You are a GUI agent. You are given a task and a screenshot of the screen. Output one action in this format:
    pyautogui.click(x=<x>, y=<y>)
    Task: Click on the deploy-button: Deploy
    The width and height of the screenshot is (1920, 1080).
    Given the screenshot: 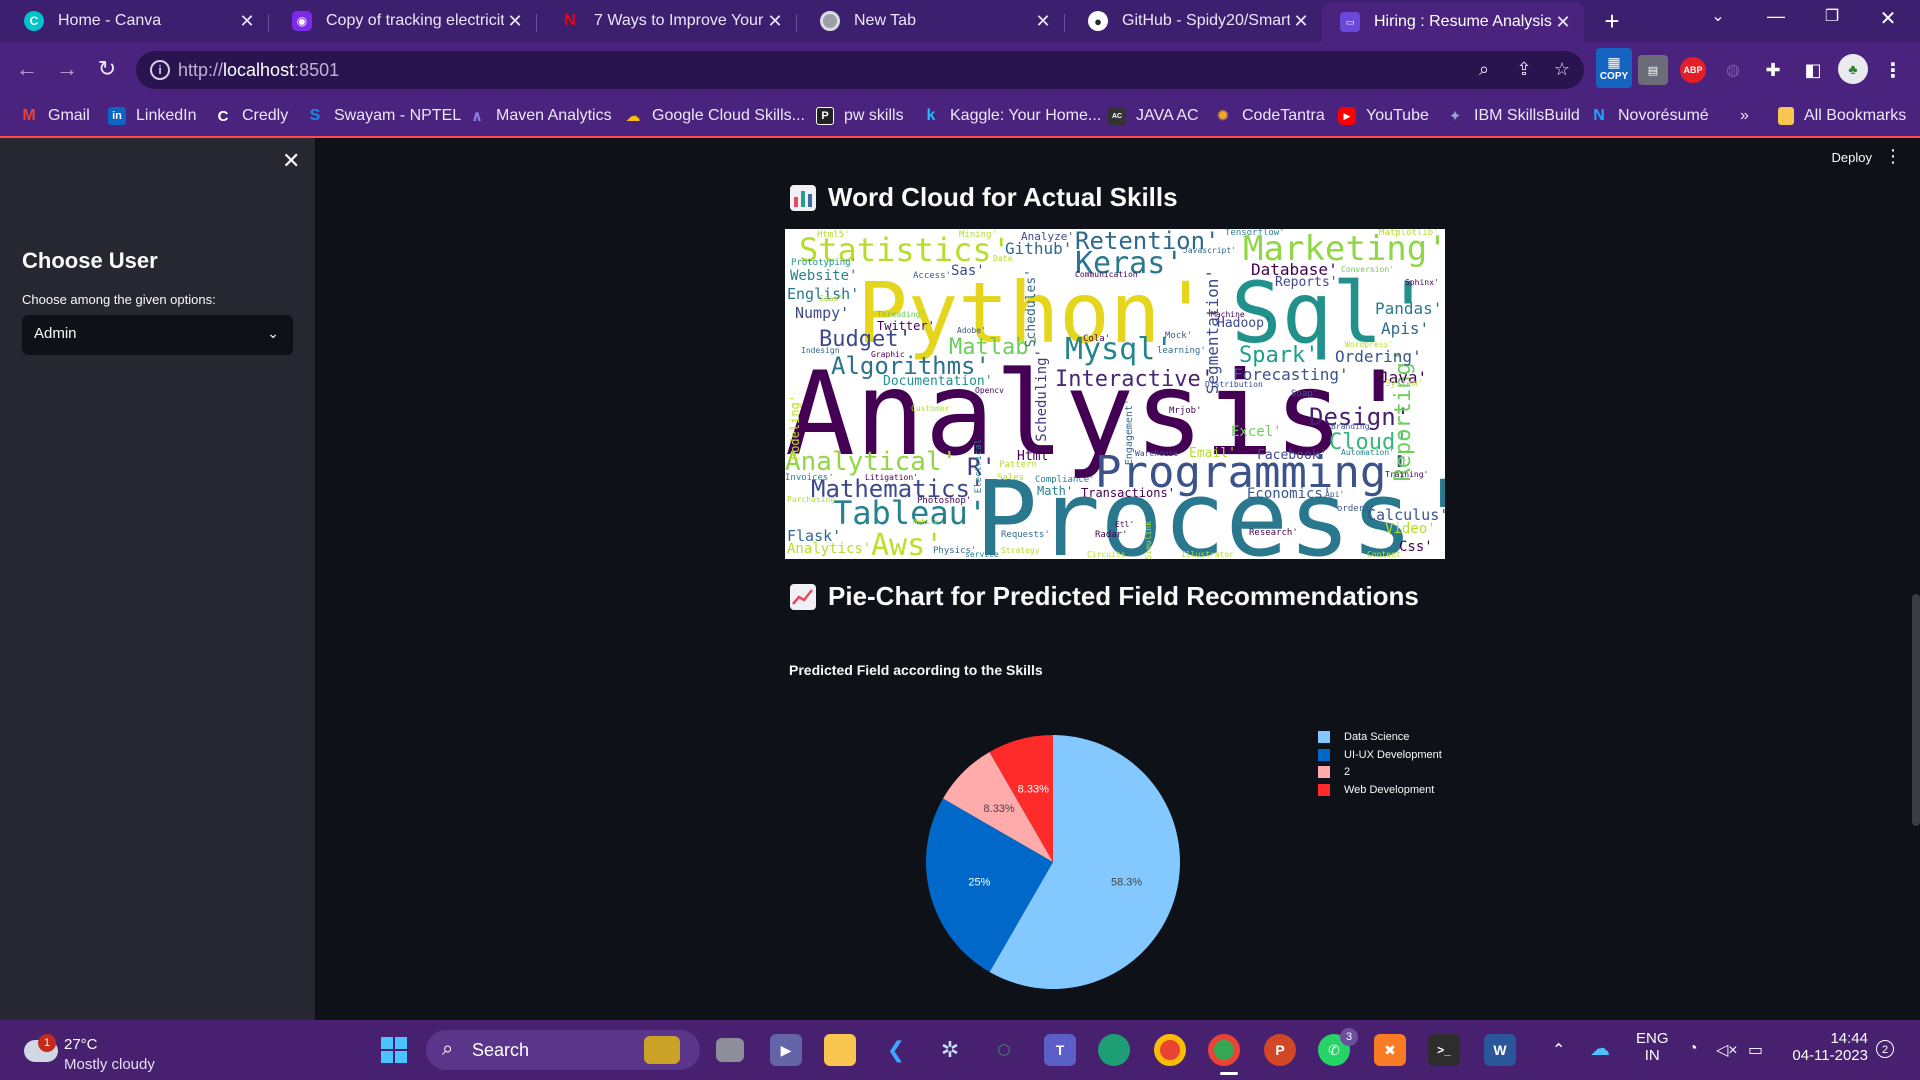 What is the action you would take?
    pyautogui.click(x=1852, y=157)
    